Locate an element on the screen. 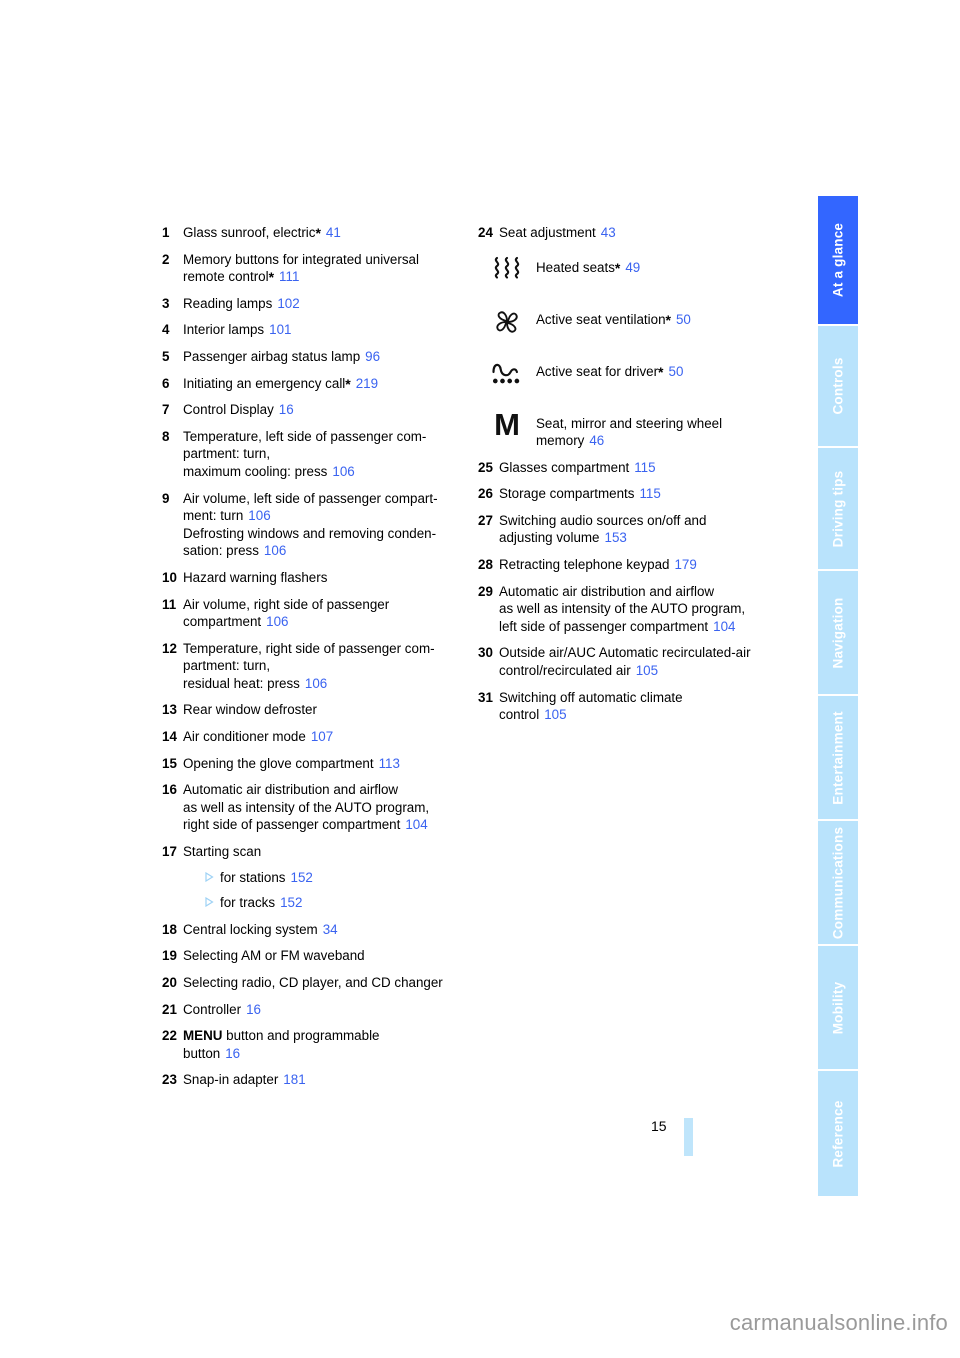 Image resolution: width=960 pixels, height=1358 pixels. entry-text: Air conditioner mode is located at coordinates (244, 737).